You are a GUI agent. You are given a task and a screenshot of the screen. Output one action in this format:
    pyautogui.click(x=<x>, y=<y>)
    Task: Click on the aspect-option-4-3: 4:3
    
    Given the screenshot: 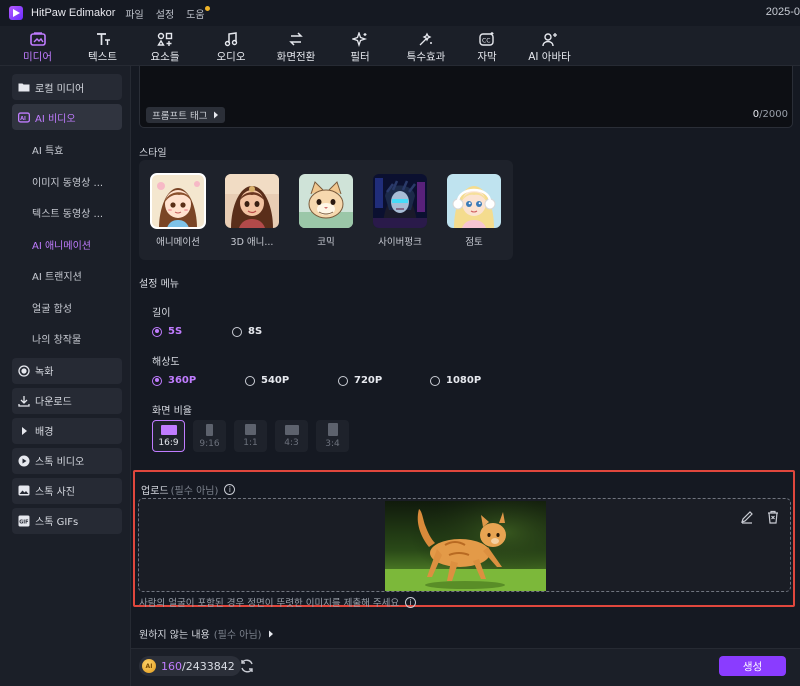 What is the action you would take?
    pyautogui.click(x=291, y=436)
    